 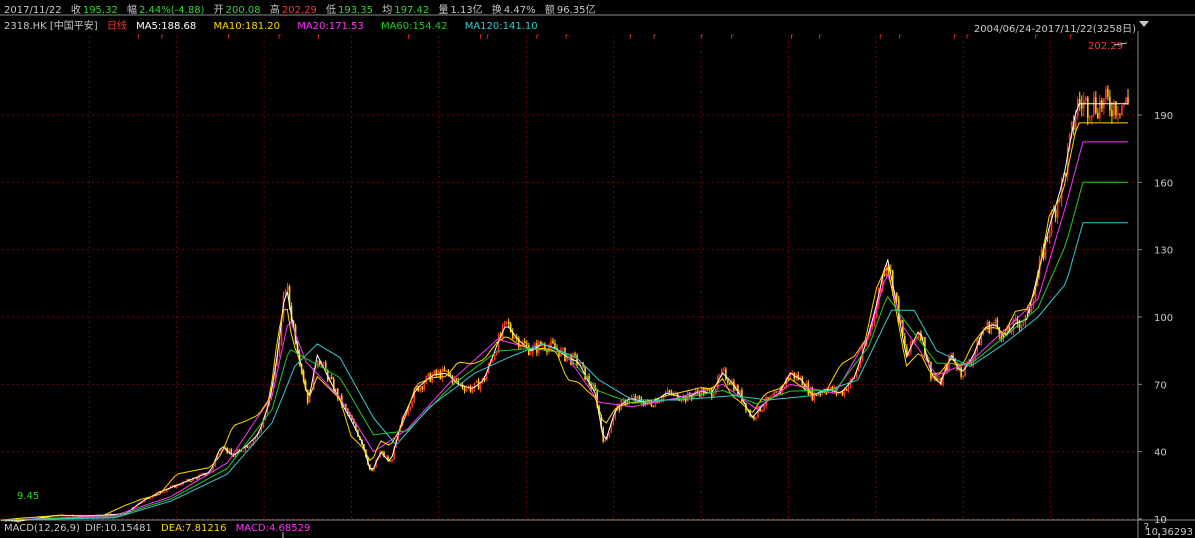 What do you see at coordinates (118, 528) in the screenshot?
I see `macd-dif: DIF:10.15481` at bounding box center [118, 528].